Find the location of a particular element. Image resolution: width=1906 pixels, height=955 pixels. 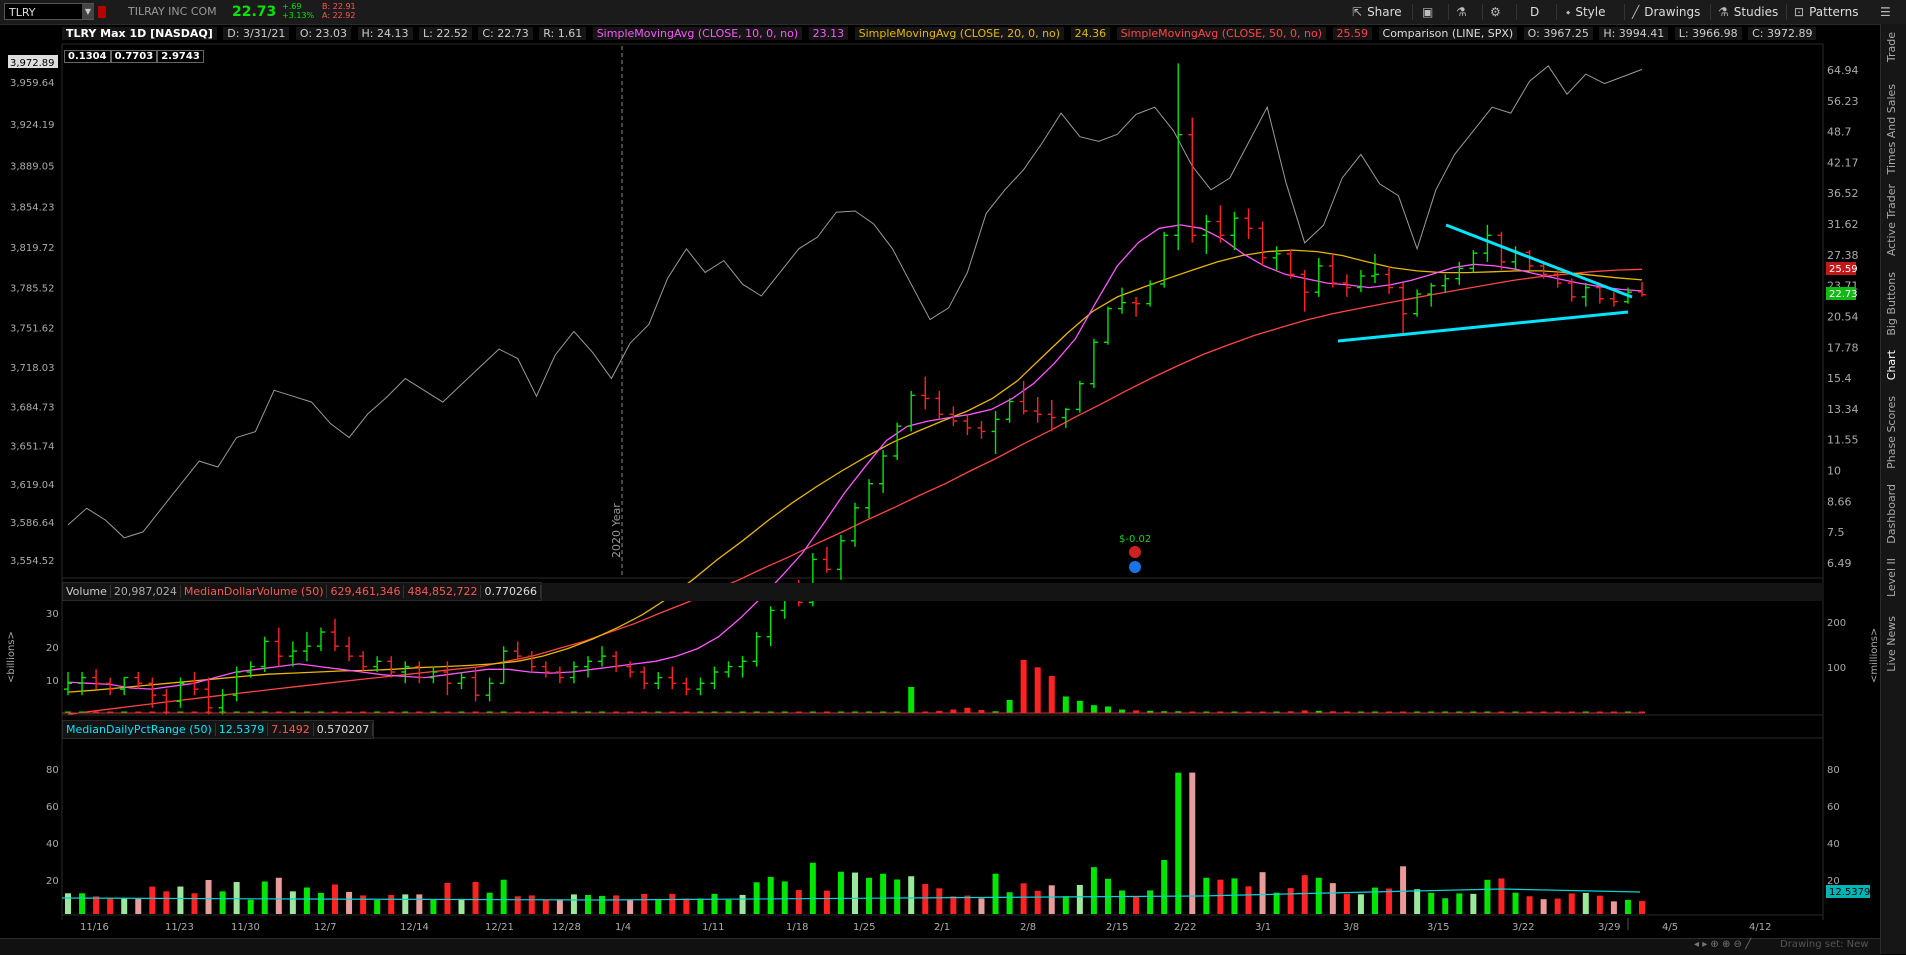

volume-axis-label: 30 is located at coordinates (52, 614).